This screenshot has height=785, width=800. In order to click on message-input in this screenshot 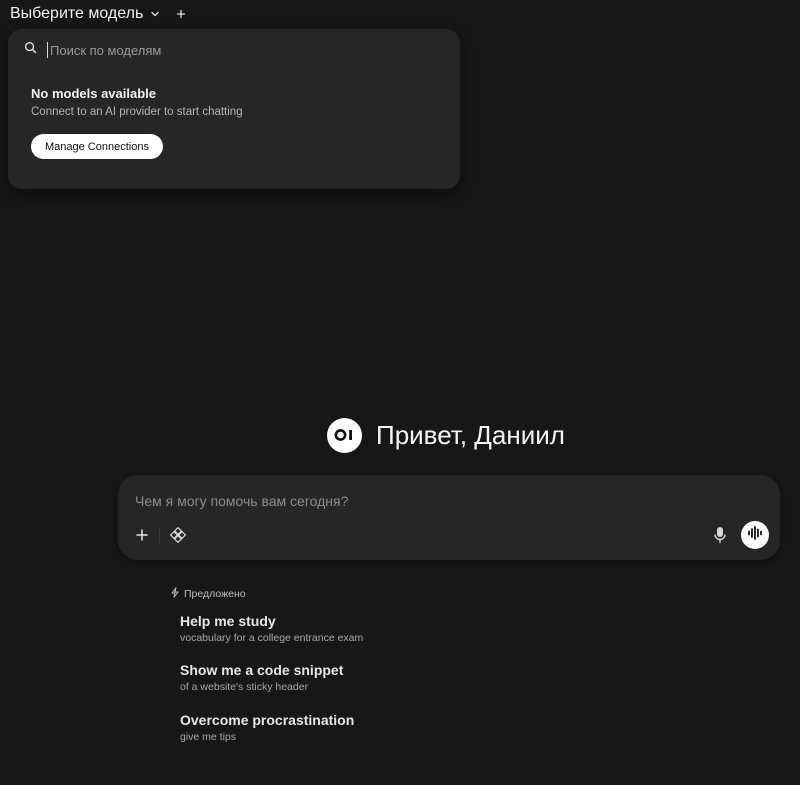, I will do `click(435, 501)`.